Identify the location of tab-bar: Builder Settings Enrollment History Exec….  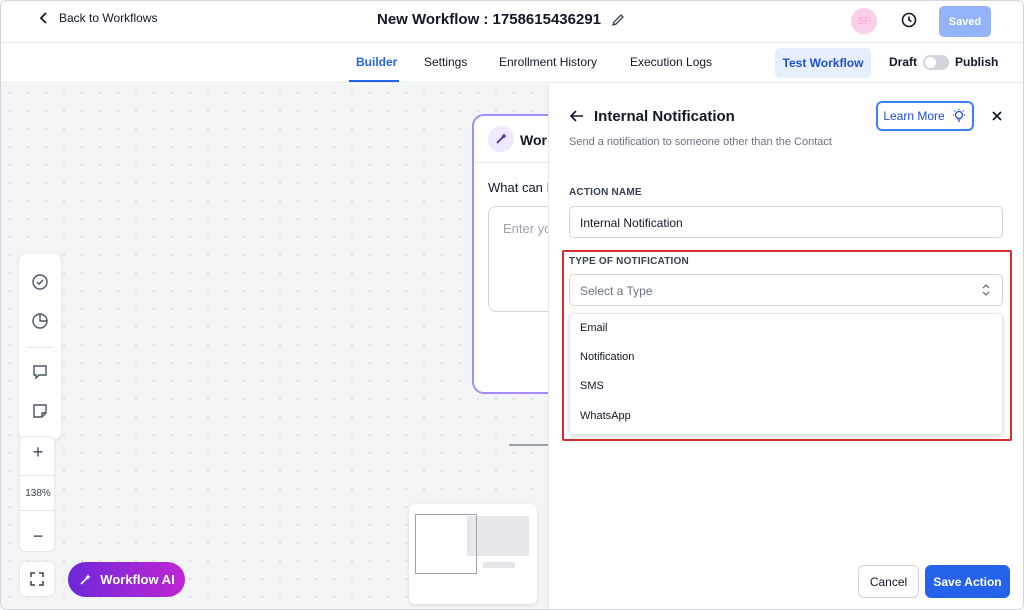
(512, 63).